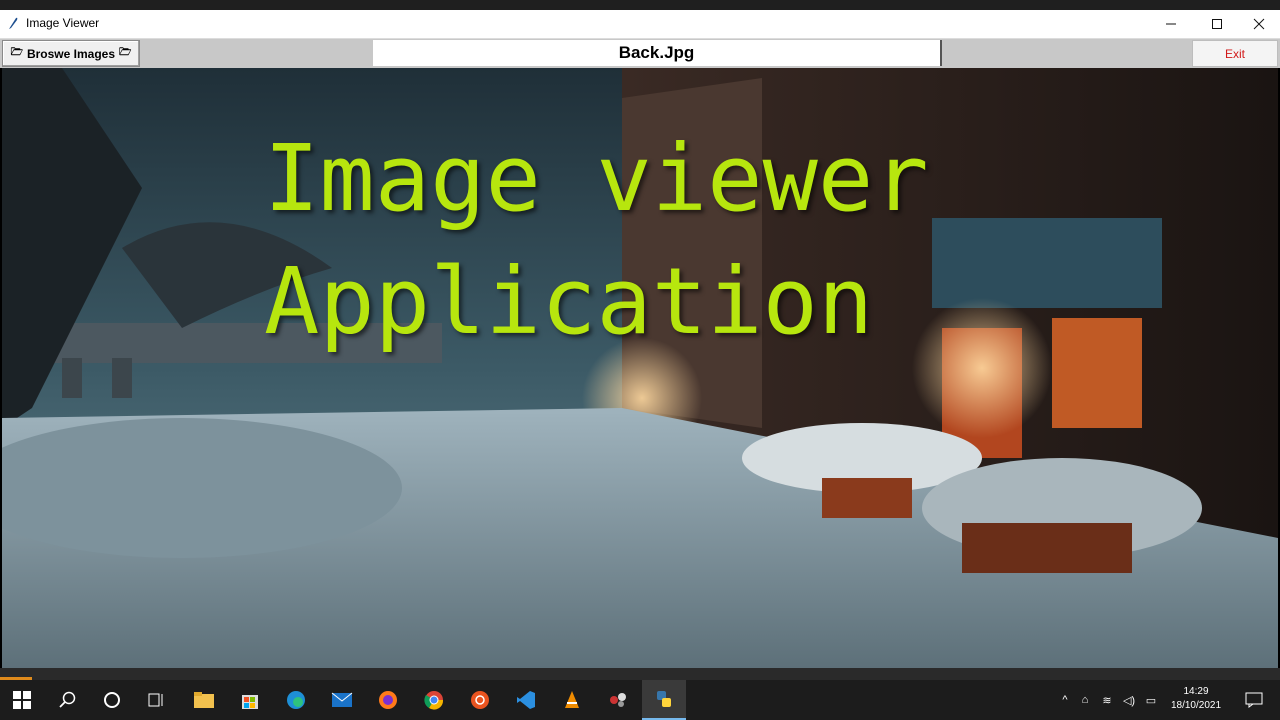 The image size is (1280, 720). What do you see at coordinates (1085, 700) in the screenshot?
I see `meet-now-icon: ⌂` at bounding box center [1085, 700].